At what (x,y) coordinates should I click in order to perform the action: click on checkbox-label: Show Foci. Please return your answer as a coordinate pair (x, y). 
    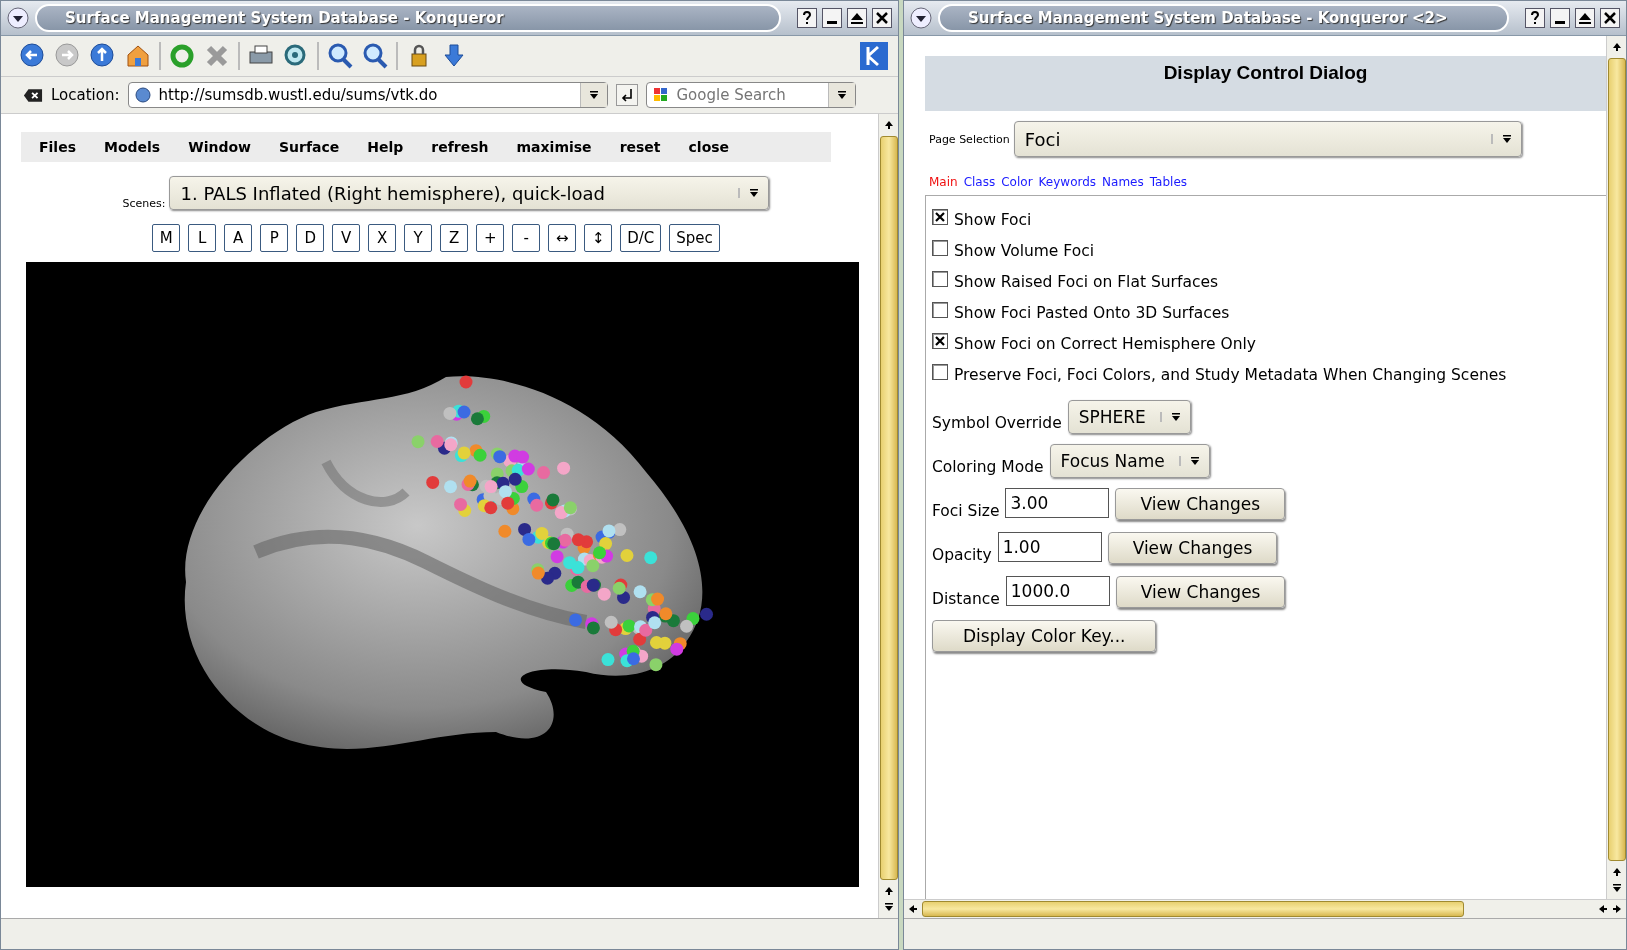
    Looking at the image, I should click on (993, 219).